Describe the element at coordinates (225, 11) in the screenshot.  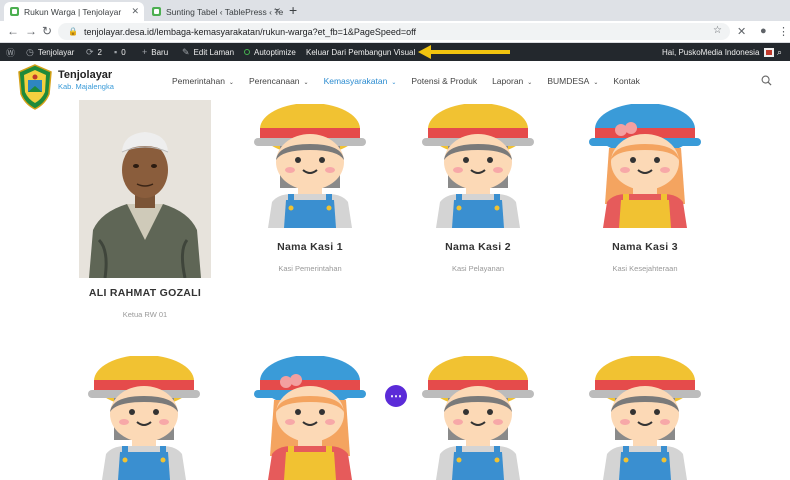
I see `tab-title: Sunting Tabel ‹ TablePress ‹ Te` at that location.